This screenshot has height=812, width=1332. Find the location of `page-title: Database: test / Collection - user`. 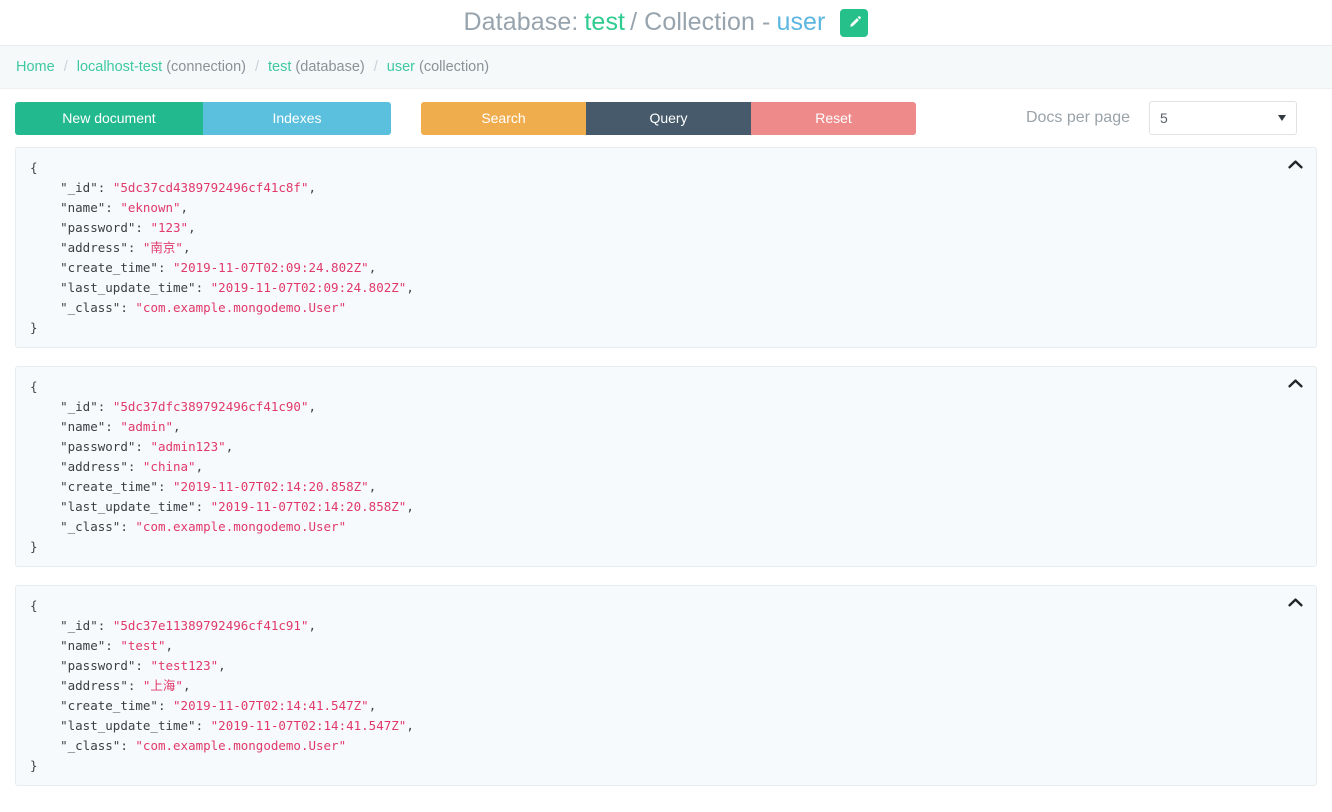

page-title: Database: test / Collection - user is located at coordinates (666, 22).